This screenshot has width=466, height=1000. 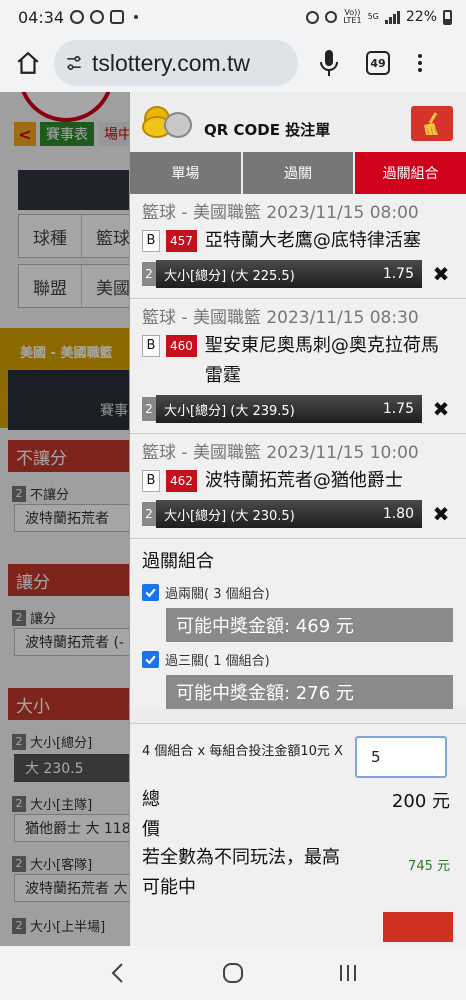 I want to click on market-item: 2 大小[主隊], so click(x=52, y=803).